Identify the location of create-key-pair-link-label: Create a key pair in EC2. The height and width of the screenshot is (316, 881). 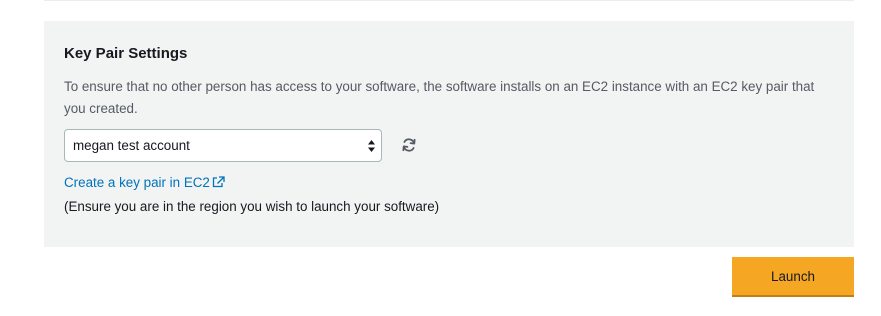
(137, 182).